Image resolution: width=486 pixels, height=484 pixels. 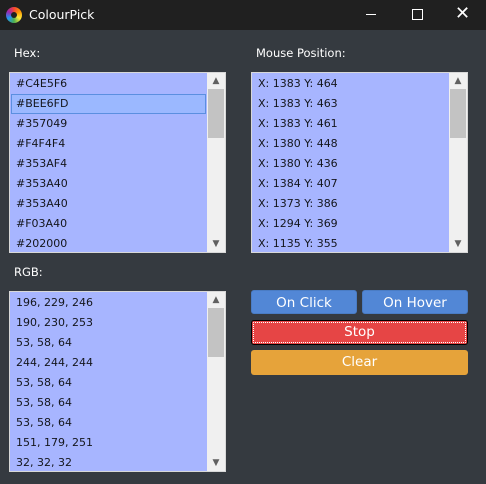 I want to click on hex-scrollbar: ▲ ▼, so click(x=216, y=162).